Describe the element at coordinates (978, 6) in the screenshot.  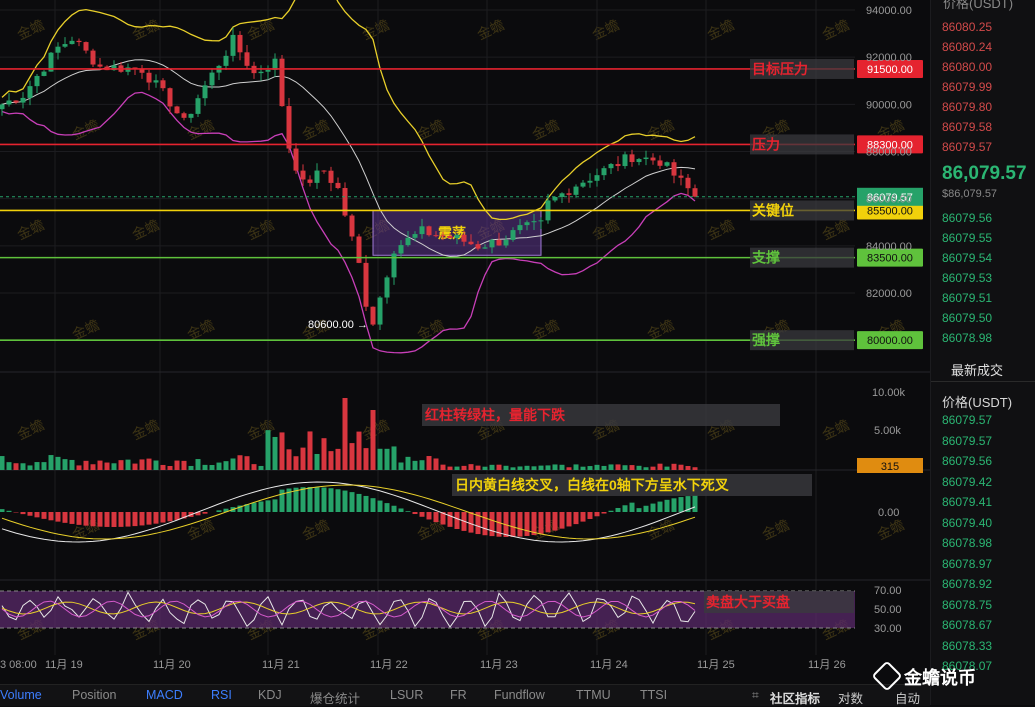
I see `order-book-header: 价格(USDT)` at that location.